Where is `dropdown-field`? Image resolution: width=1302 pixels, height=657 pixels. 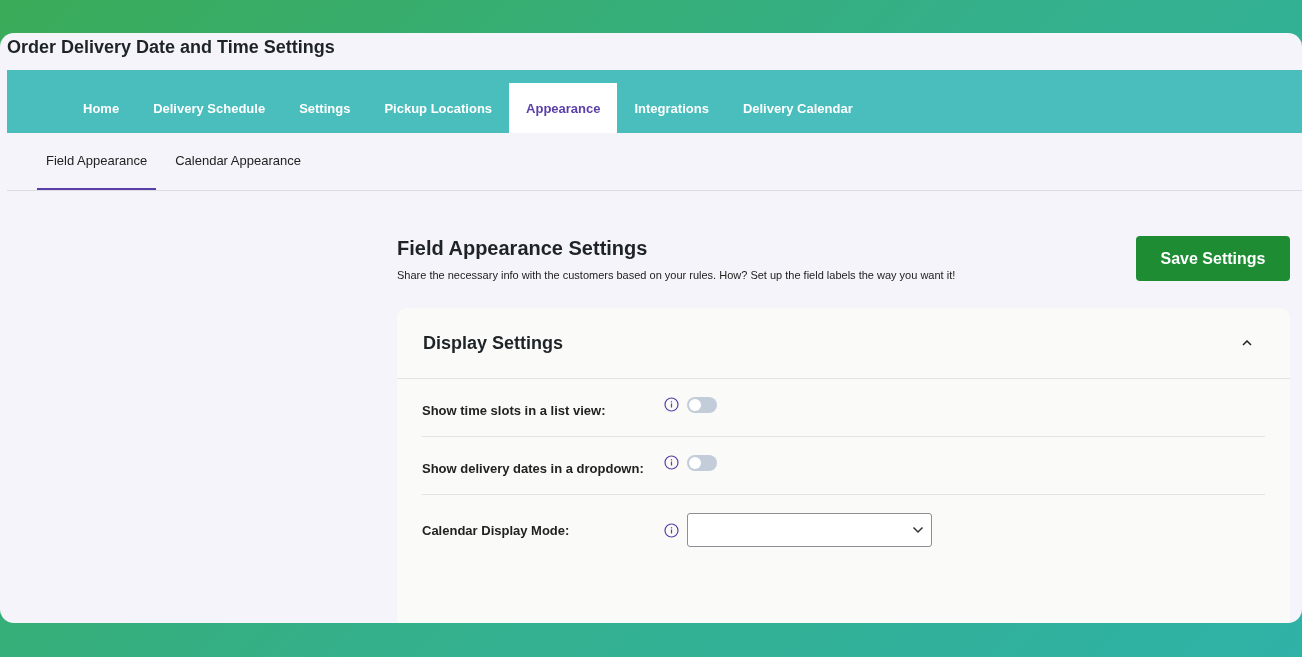
dropdown-field is located at coordinates (809, 530).